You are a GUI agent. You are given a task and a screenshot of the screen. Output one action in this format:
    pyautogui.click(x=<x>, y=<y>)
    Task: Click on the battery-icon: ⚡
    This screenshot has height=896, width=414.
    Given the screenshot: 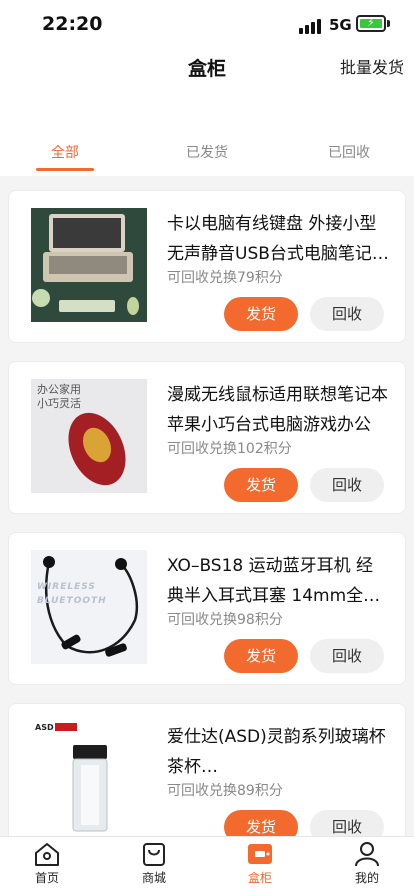 What is the action you would take?
    pyautogui.click(x=371, y=23)
    